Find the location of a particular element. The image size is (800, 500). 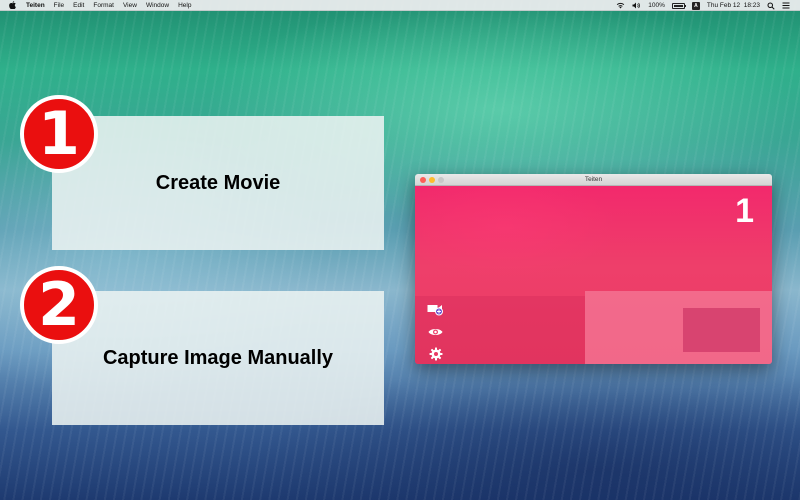

spotlight-search-icon is located at coordinates (771, 6).